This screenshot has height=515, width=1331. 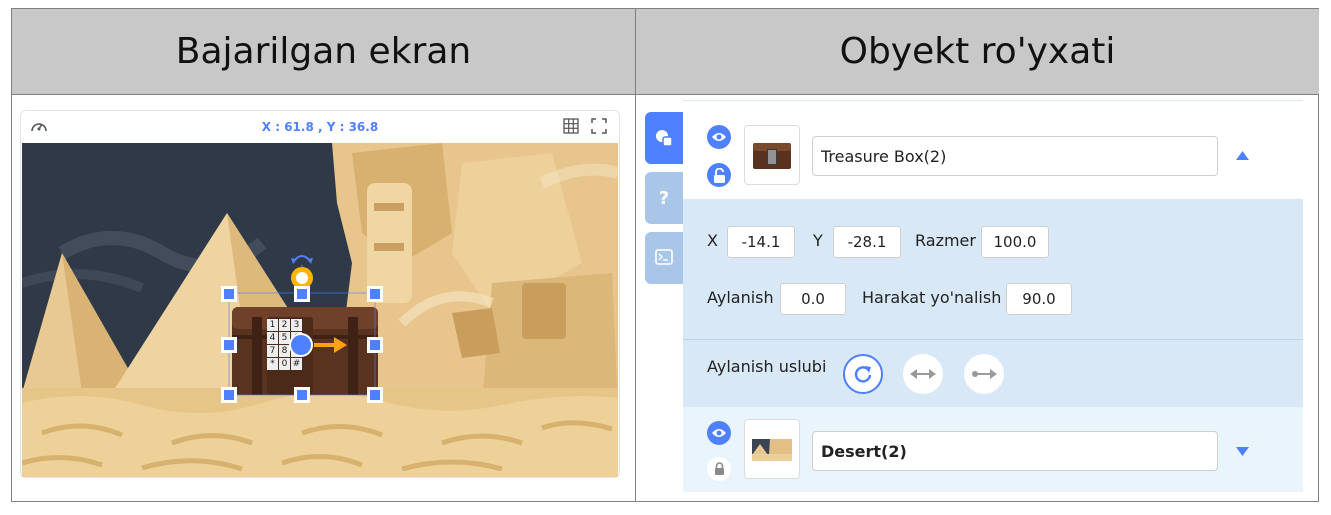 I want to click on no-rotation-icon, so click(x=984, y=374).